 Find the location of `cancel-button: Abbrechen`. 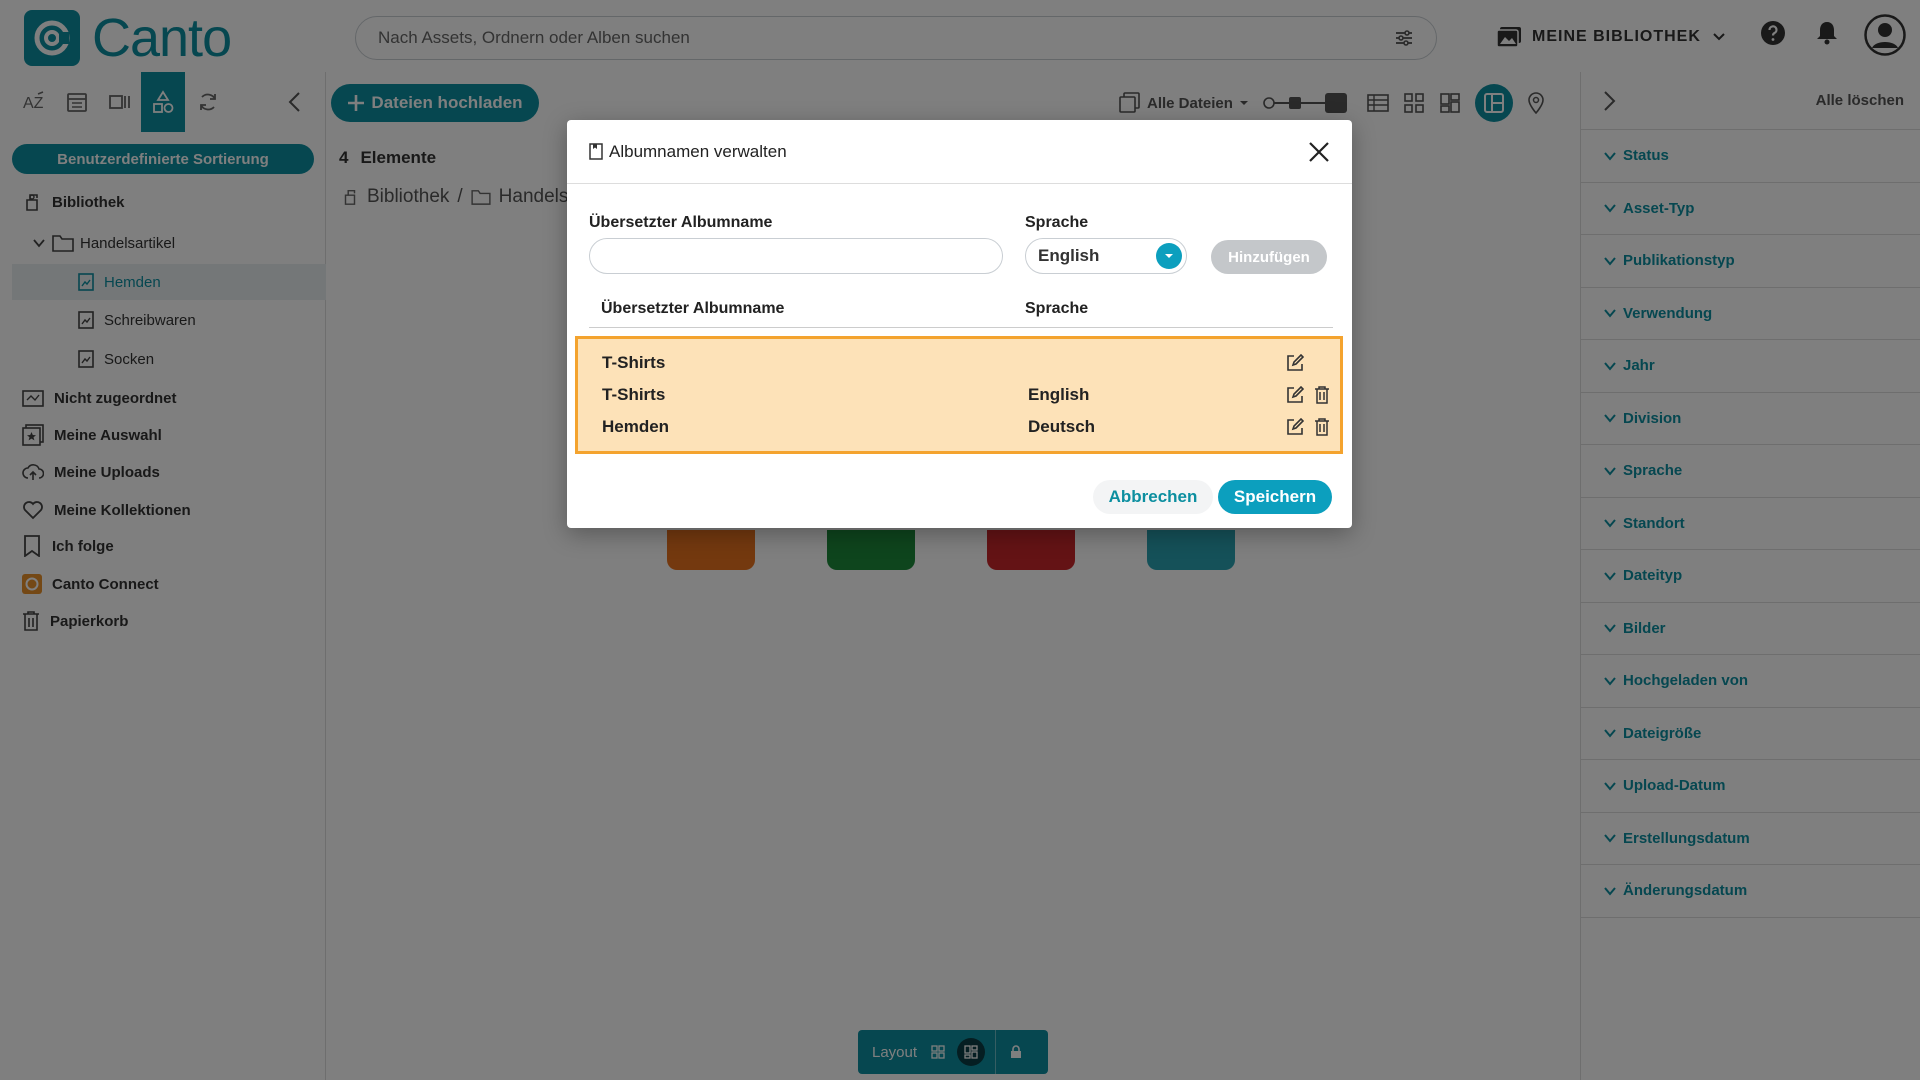

cancel-button: Abbrechen is located at coordinates (1153, 497).